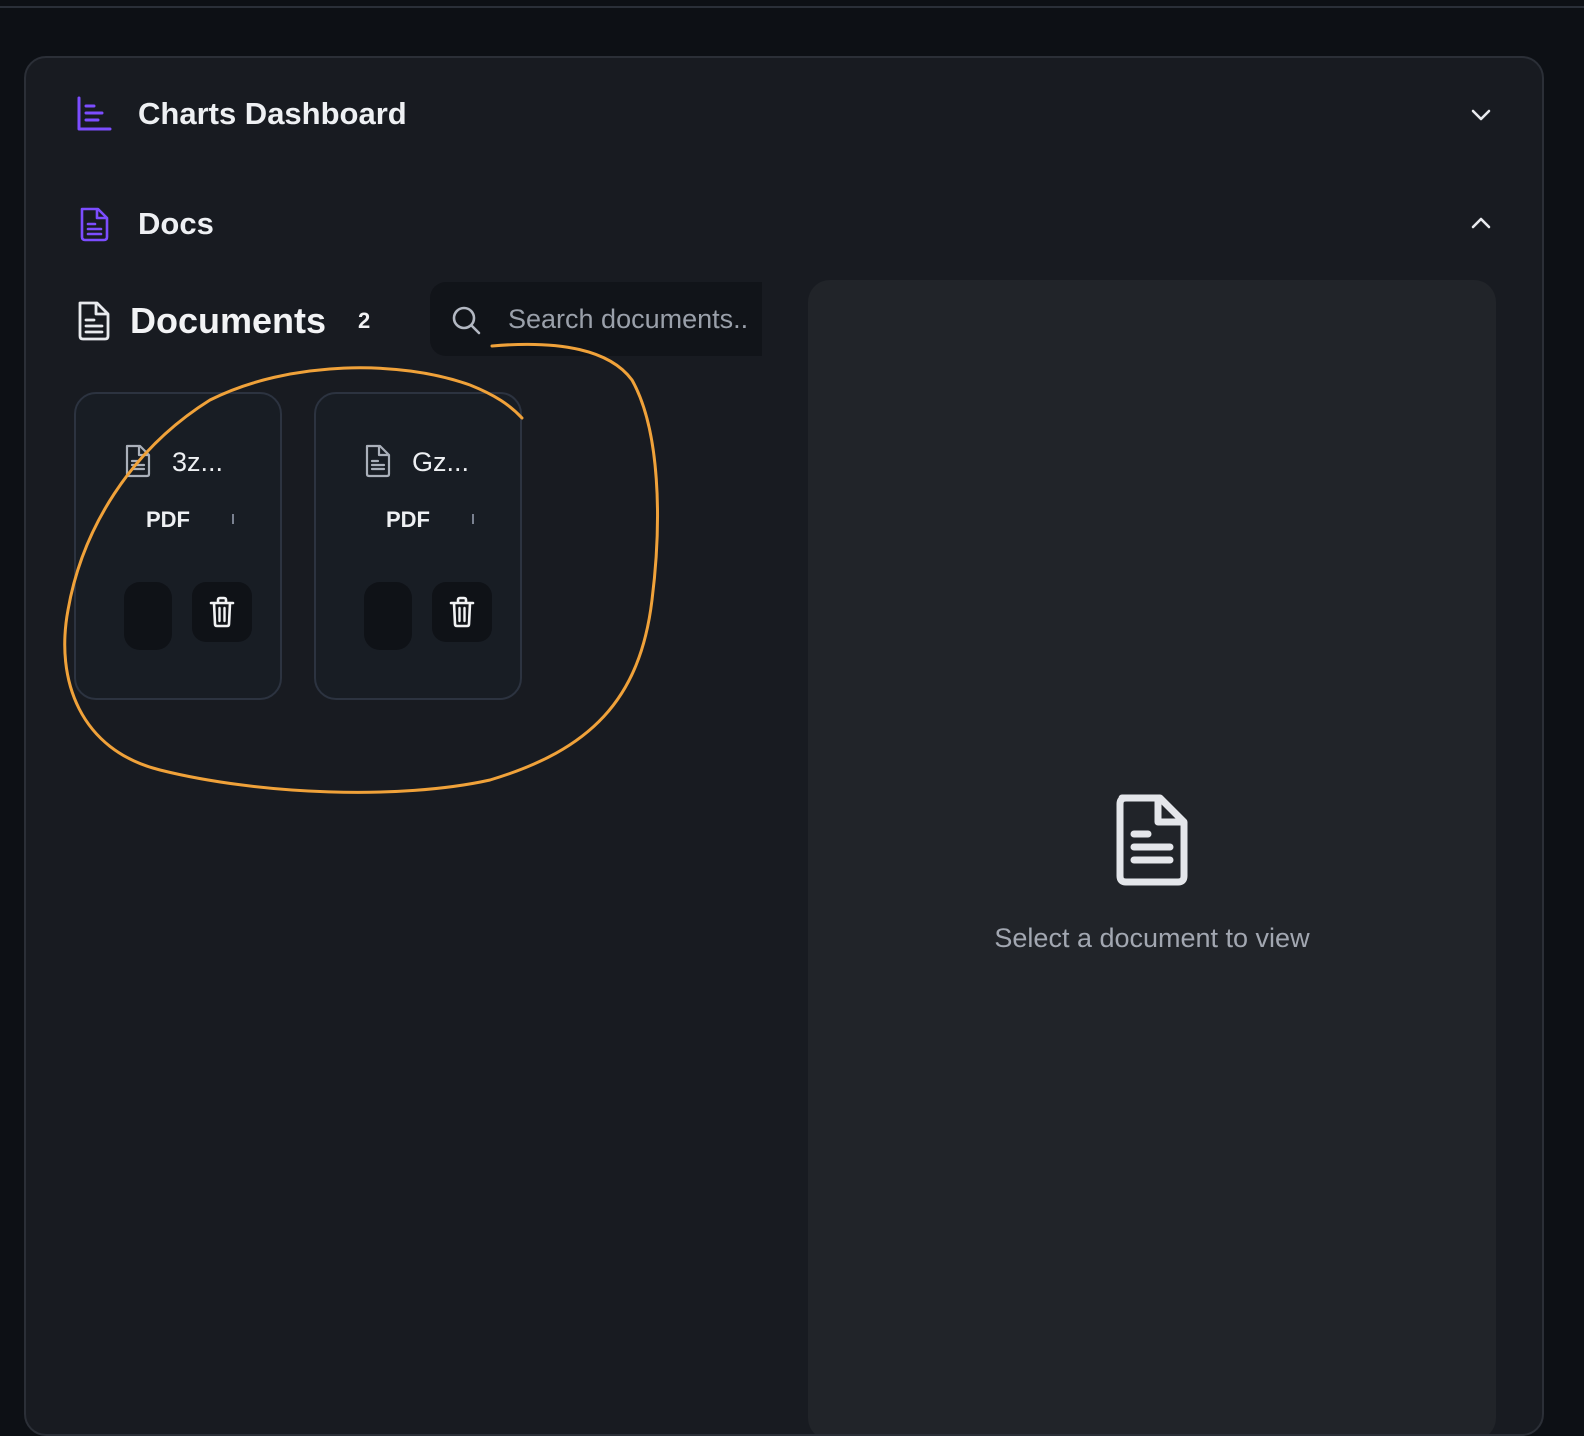 The image size is (1584, 1436). I want to click on bar-chart-icon, so click(94, 113).